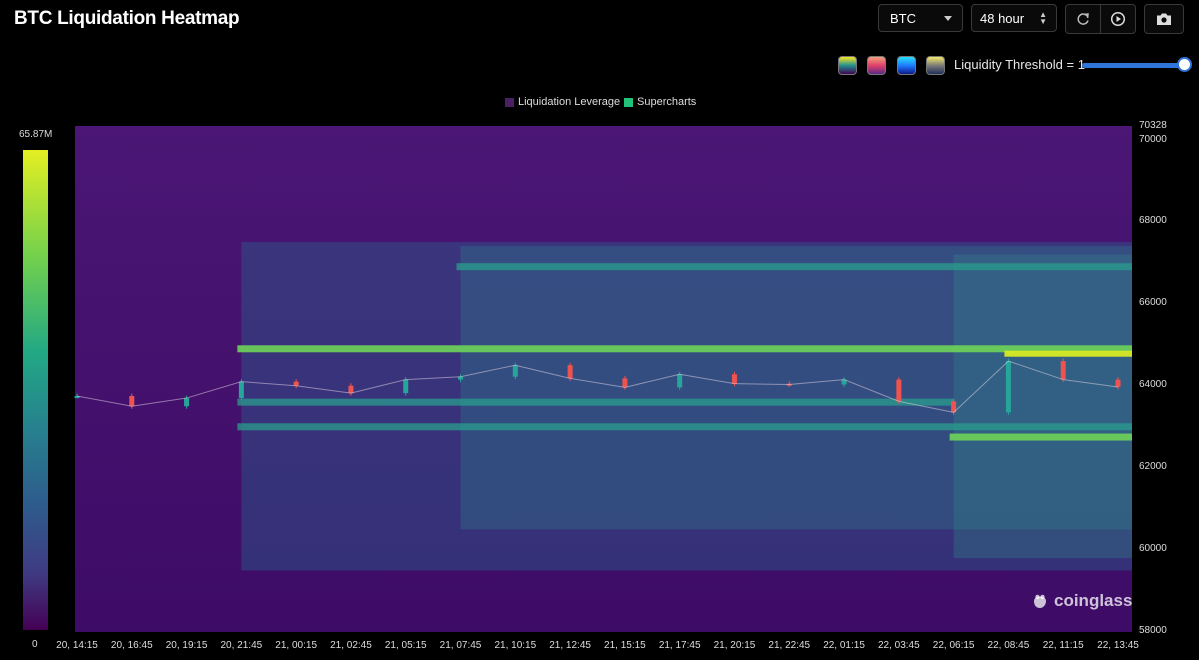 This screenshot has height=660, width=1199. Describe the element at coordinates (35, 390) in the screenshot. I see `colorbar` at that location.